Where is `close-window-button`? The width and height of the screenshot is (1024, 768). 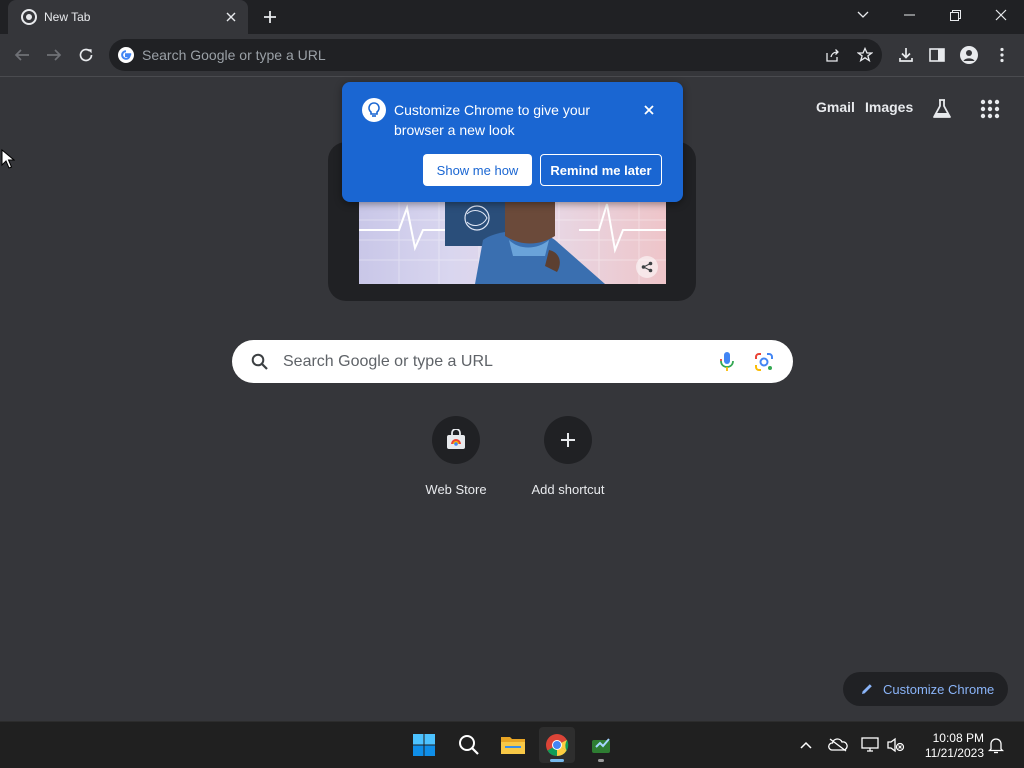
close-window-button is located at coordinates (1001, 15).